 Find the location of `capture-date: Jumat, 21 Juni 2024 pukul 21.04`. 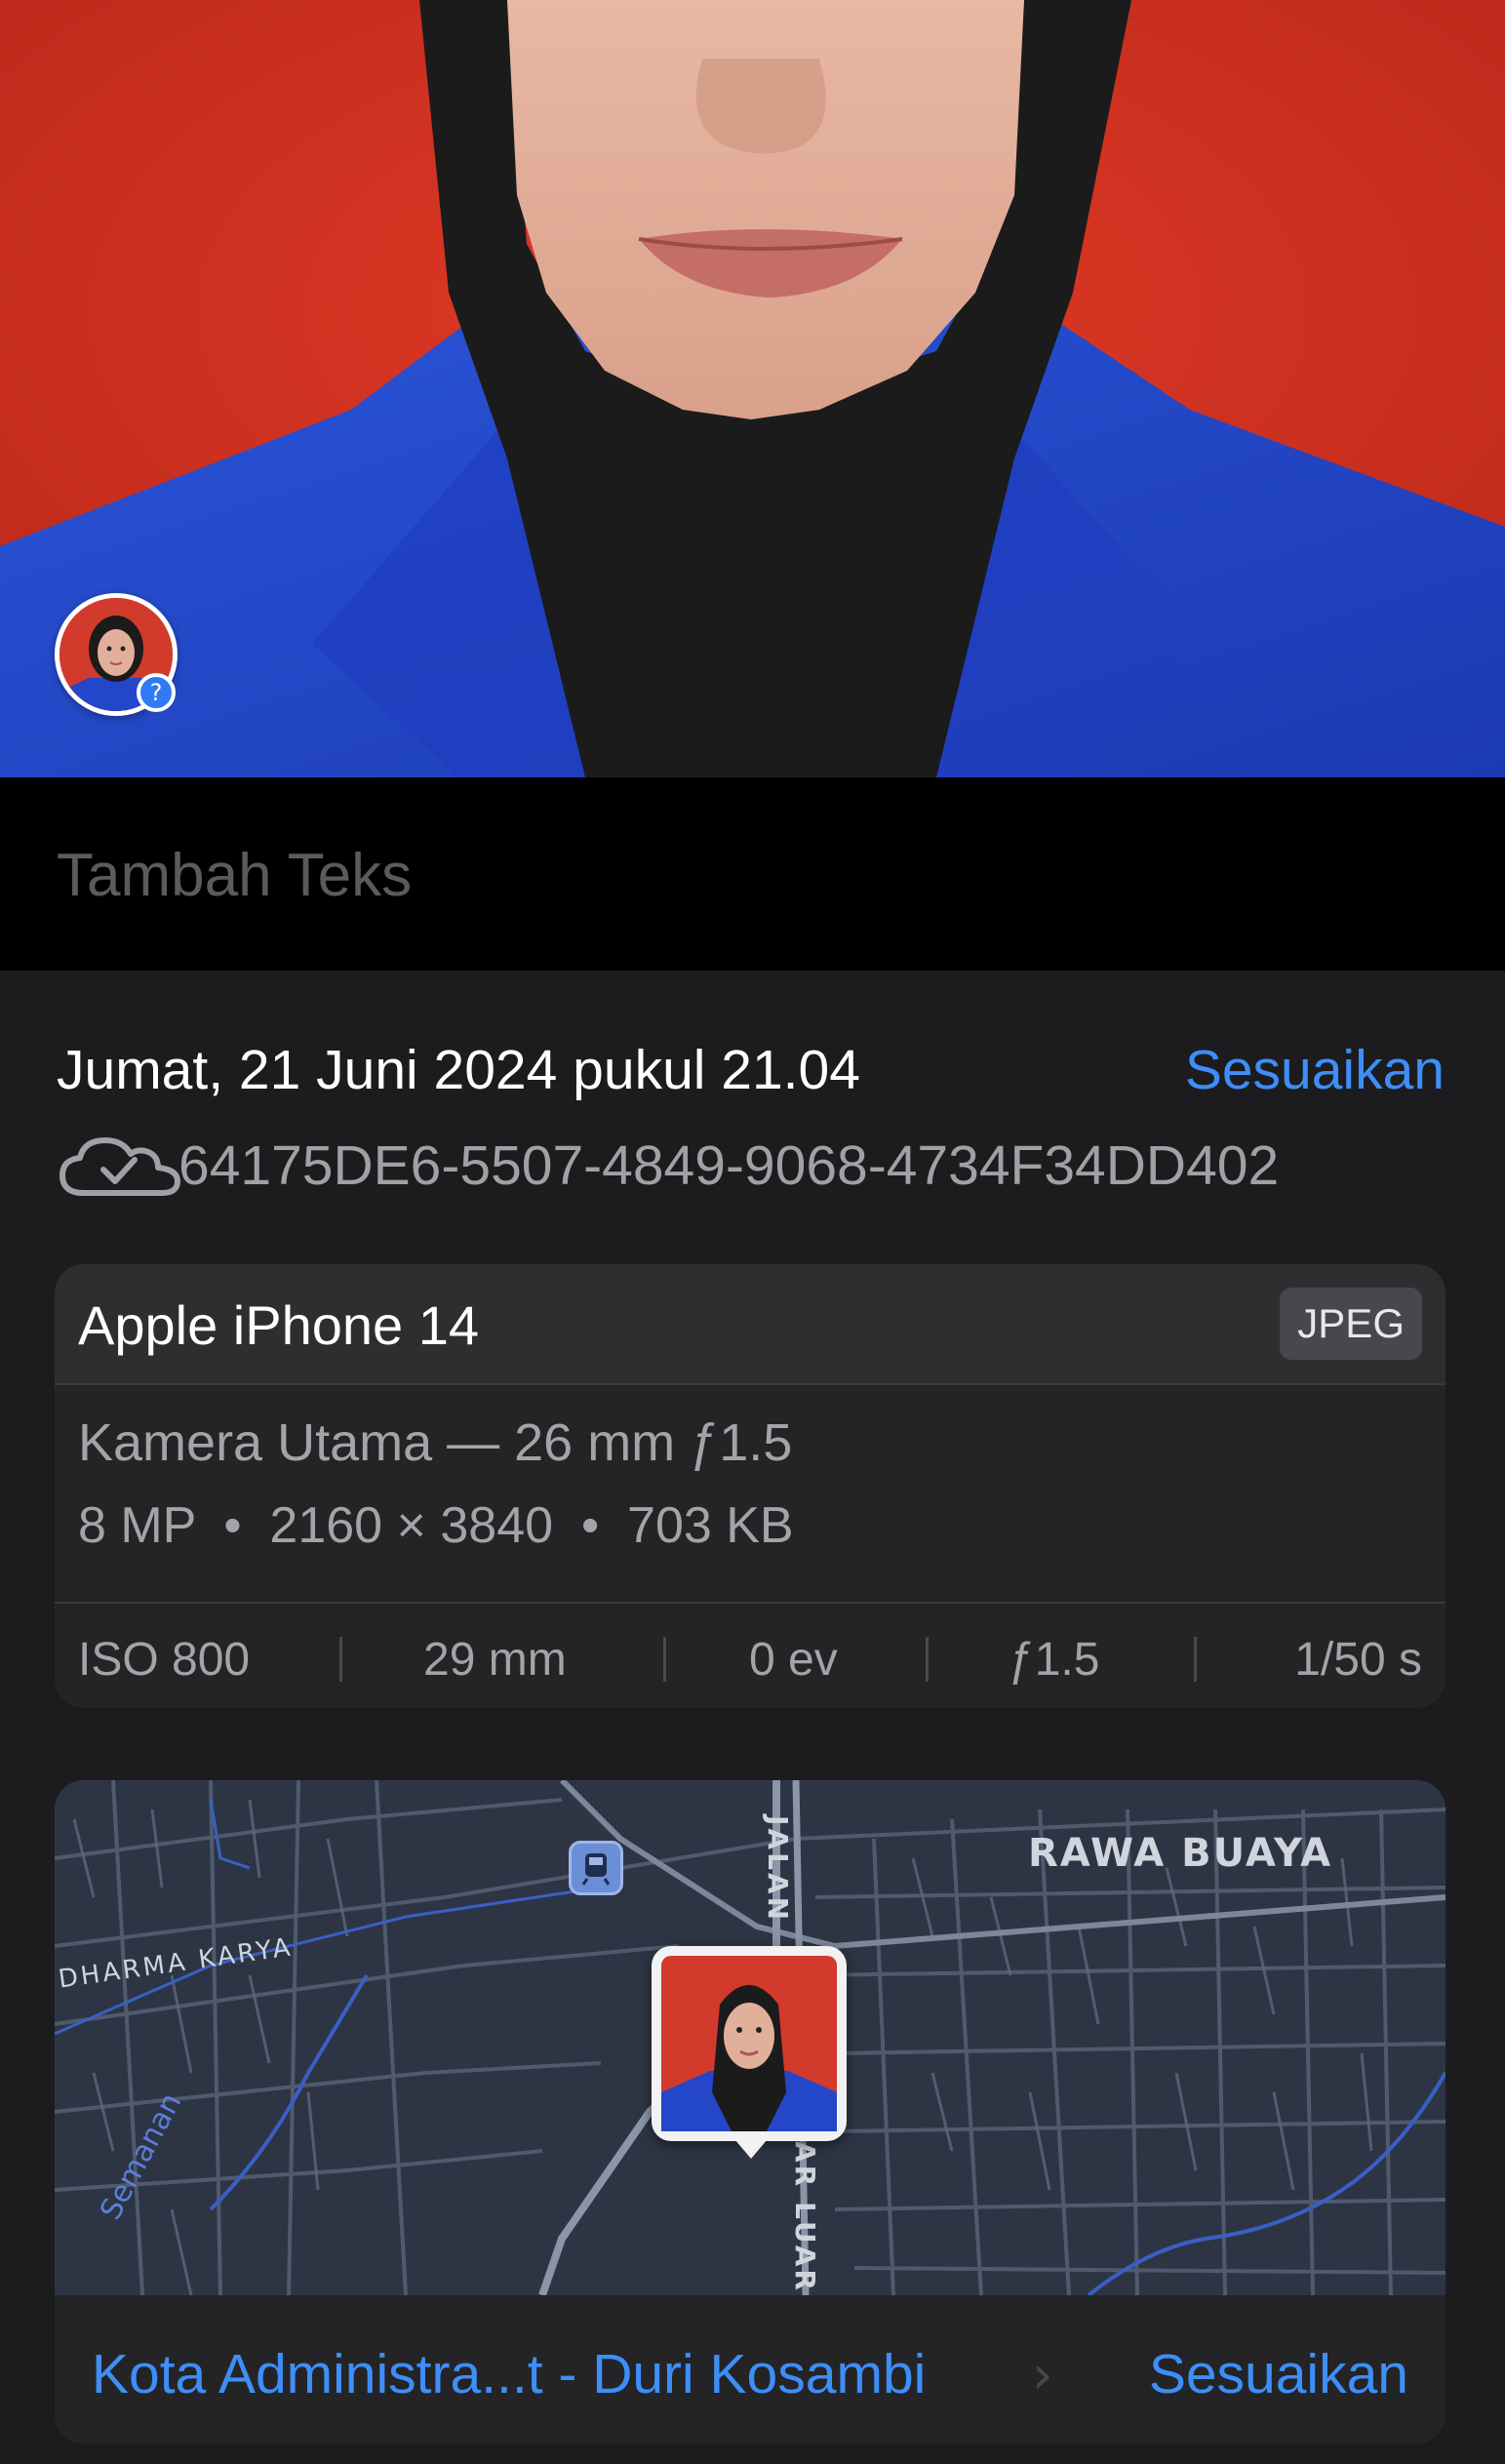

capture-date: Jumat, 21 Juni 2024 pukul 21.04 is located at coordinates (458, 1070).